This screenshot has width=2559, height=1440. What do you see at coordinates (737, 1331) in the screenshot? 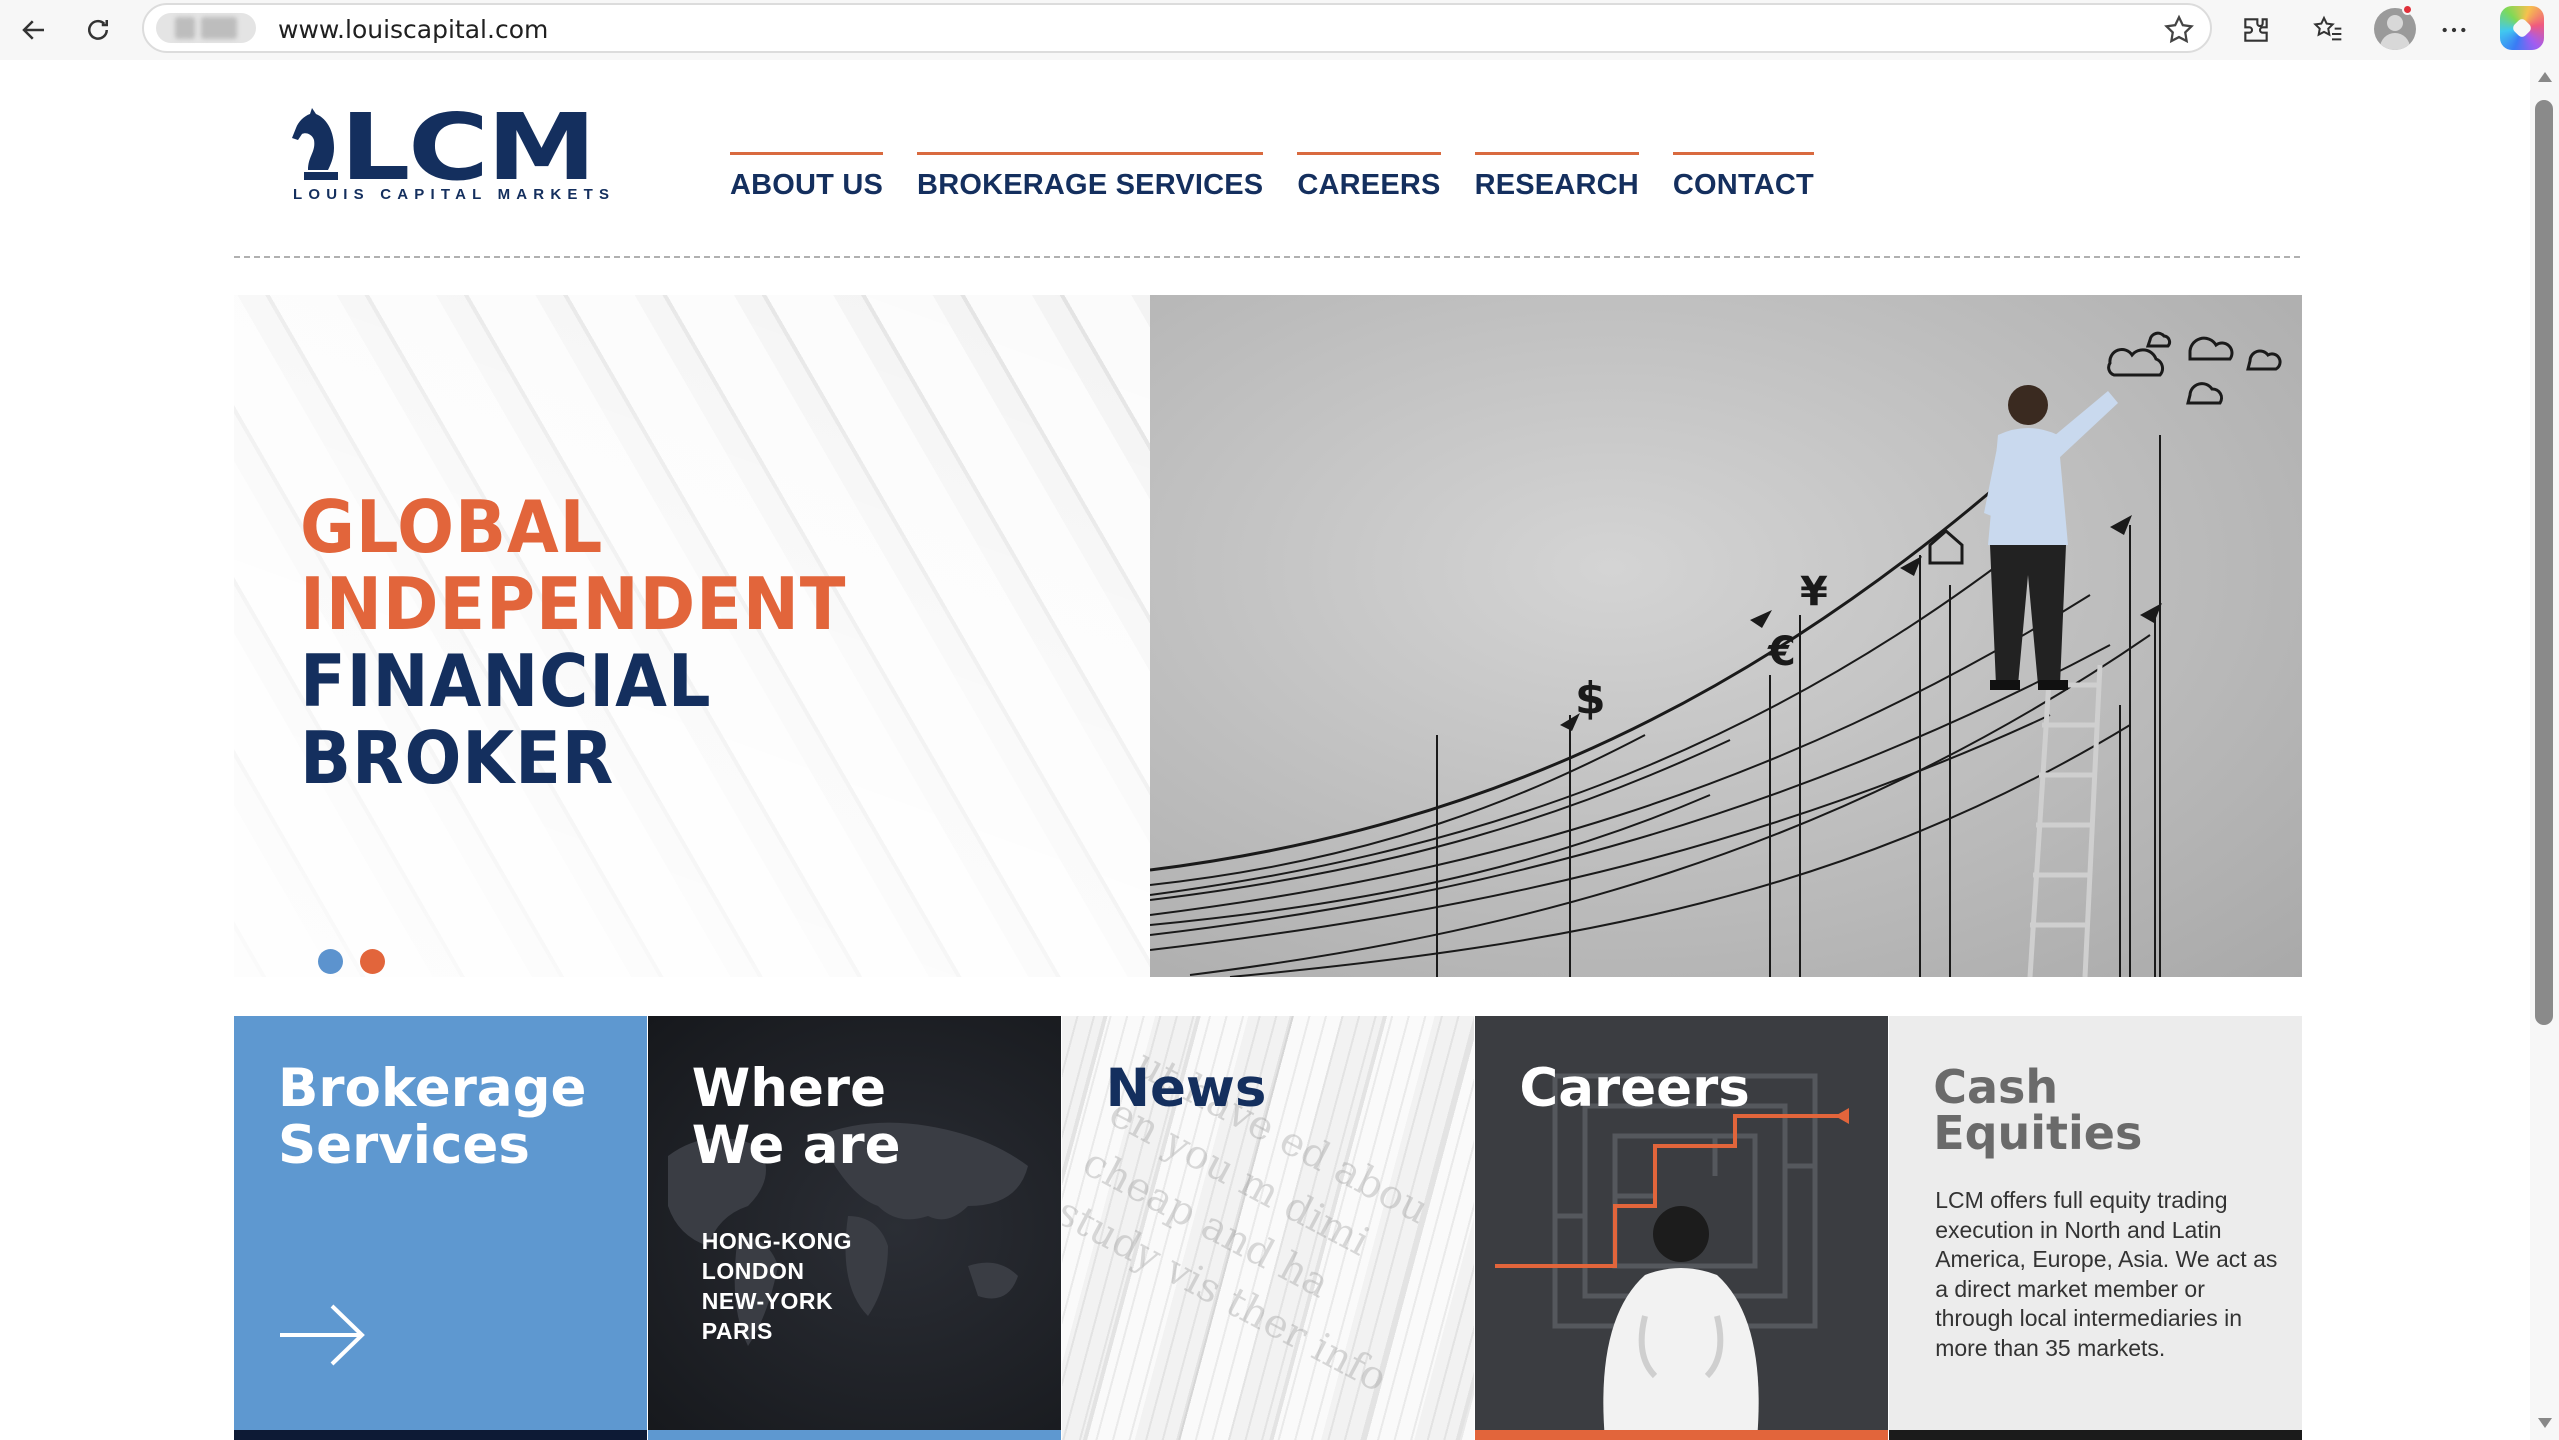
I see `city-paris: PARIS` at bounding box center [737, 1331].